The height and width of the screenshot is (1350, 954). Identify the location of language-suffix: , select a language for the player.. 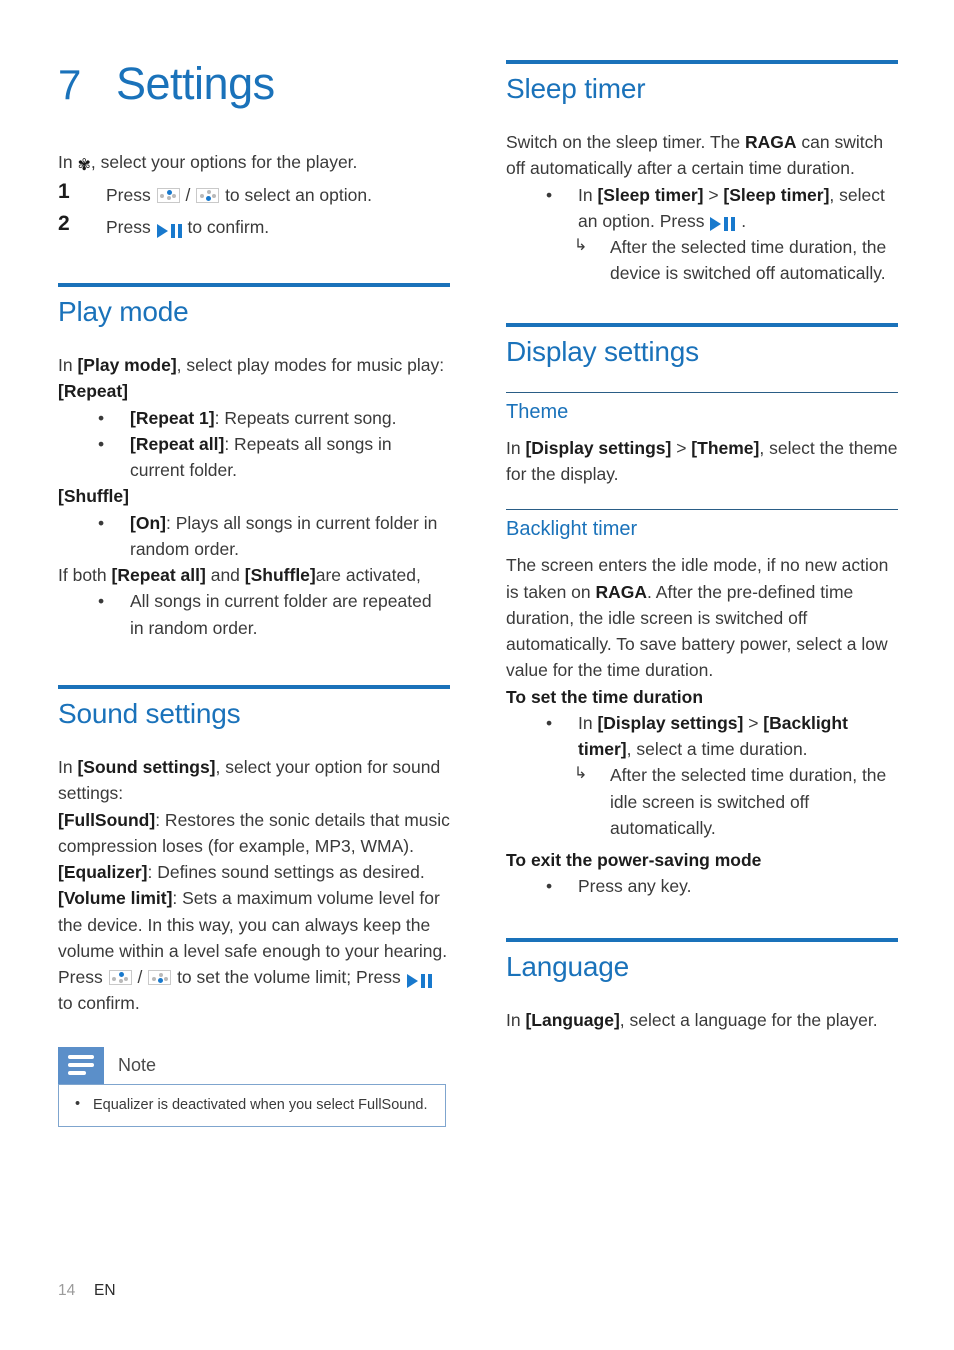
(748, 1019).